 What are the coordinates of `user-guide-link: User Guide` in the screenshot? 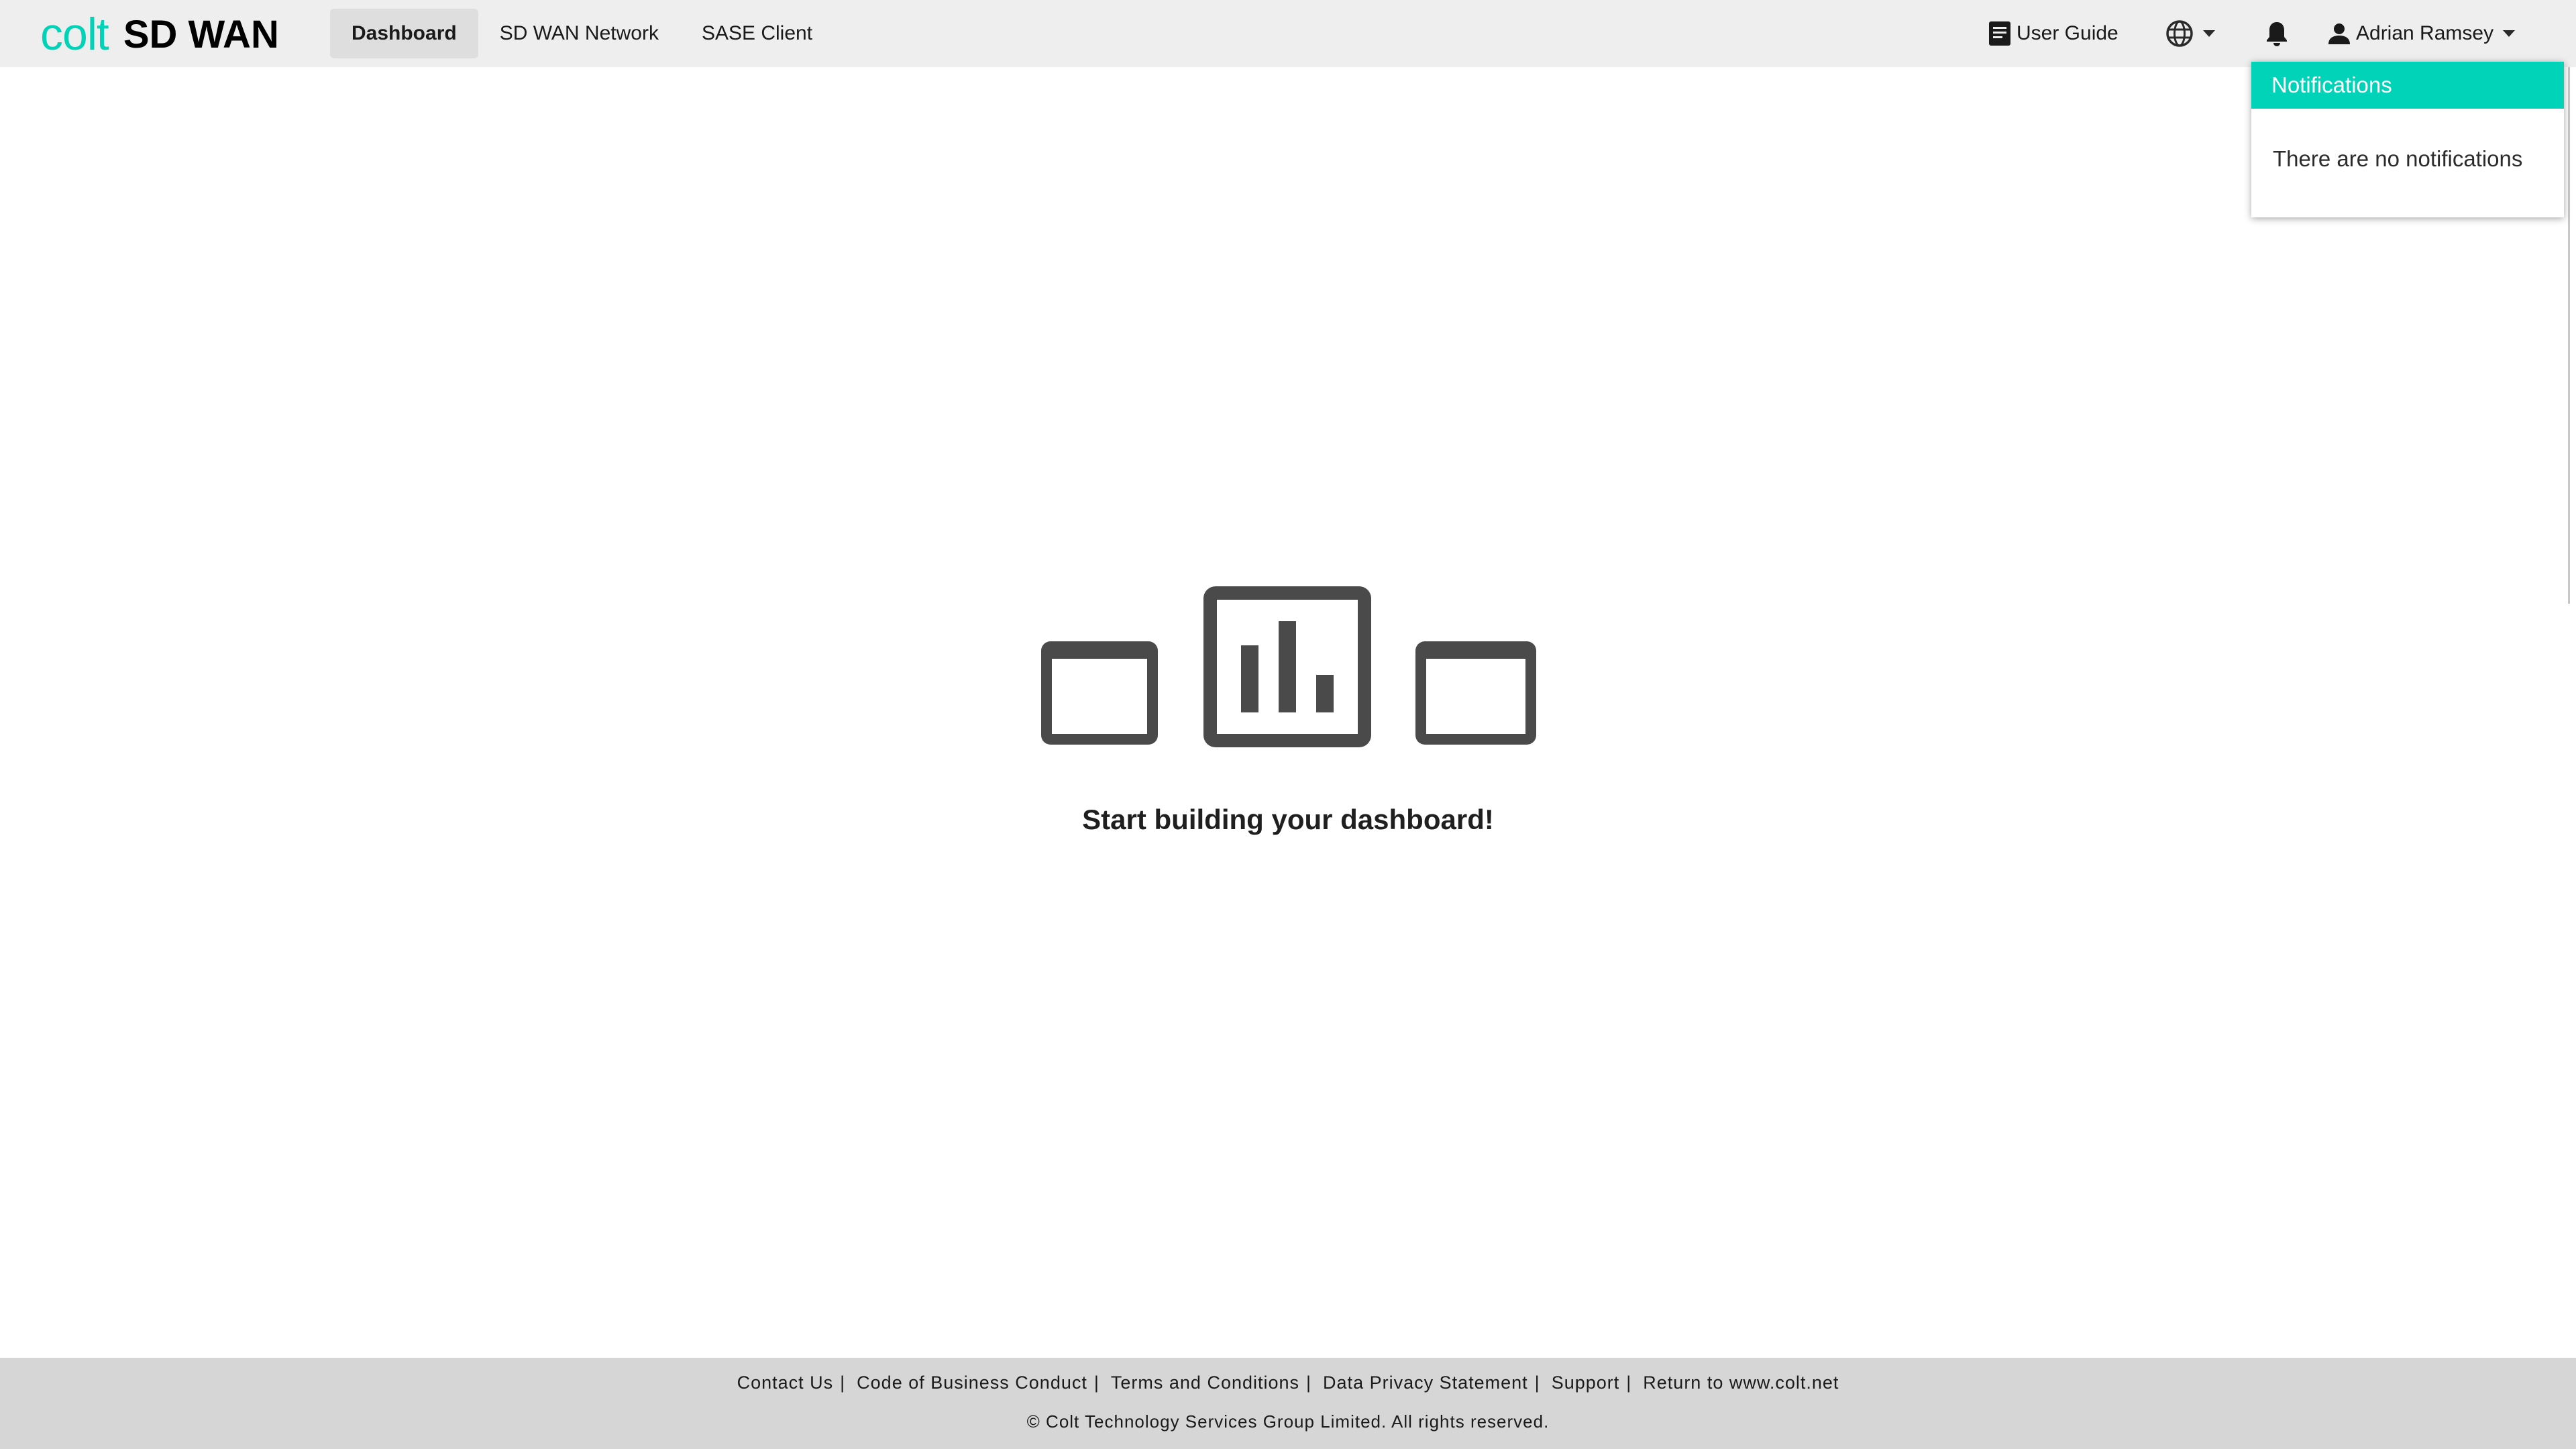 It's located at (2053, 33).